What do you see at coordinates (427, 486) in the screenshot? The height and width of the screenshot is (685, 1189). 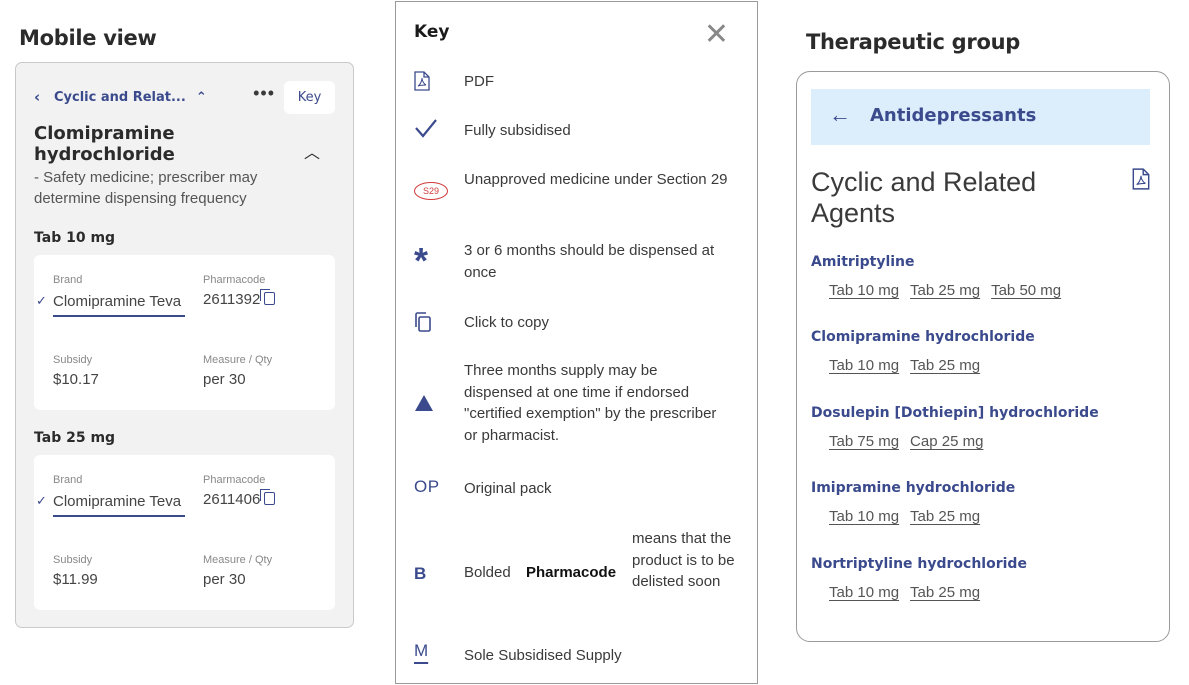 I see `original-pack-icon: OP` at bounding box center [427, 486].